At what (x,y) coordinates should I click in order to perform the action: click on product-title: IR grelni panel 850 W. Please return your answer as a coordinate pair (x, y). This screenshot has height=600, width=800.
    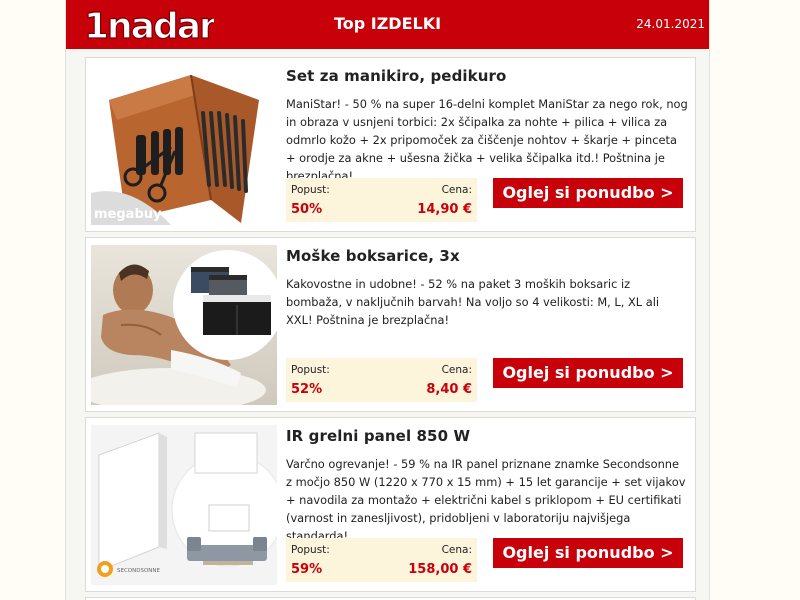
    Looking at the image, I should click on (378, 436).